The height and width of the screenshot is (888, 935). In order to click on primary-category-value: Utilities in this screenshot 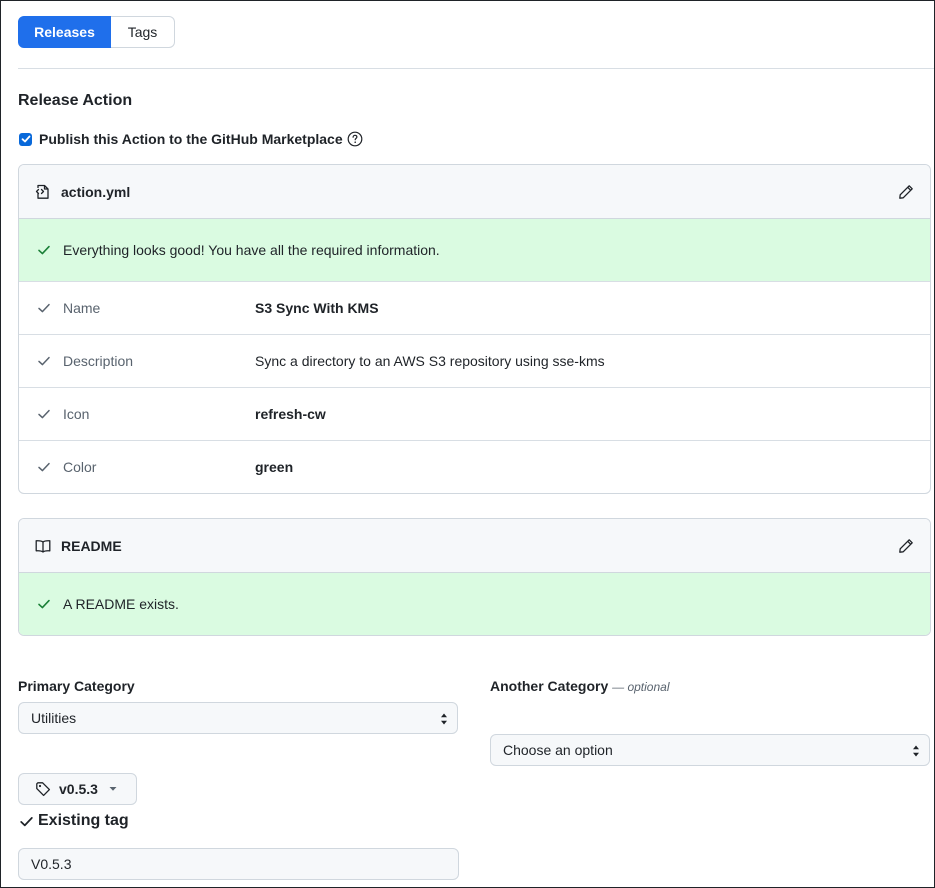, I will do `click(54, 718)`.